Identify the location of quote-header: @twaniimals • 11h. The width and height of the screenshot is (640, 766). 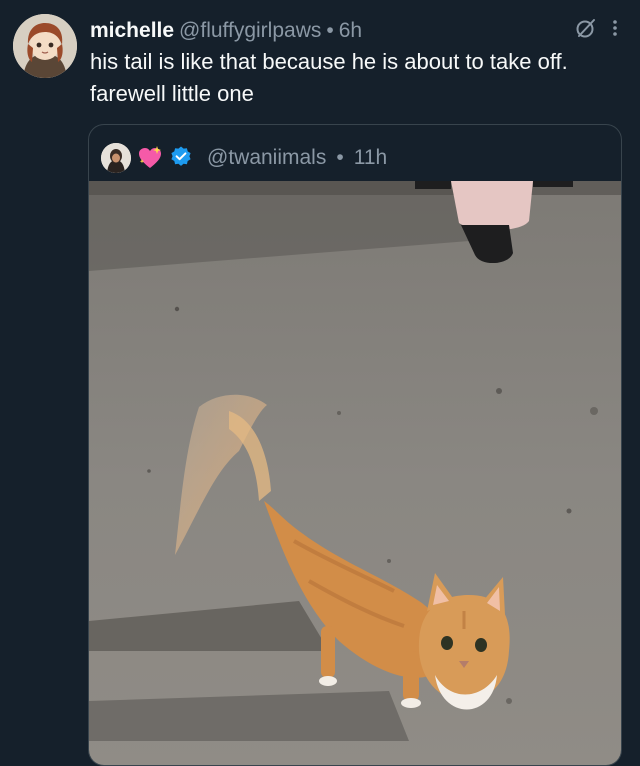
(244, 158).